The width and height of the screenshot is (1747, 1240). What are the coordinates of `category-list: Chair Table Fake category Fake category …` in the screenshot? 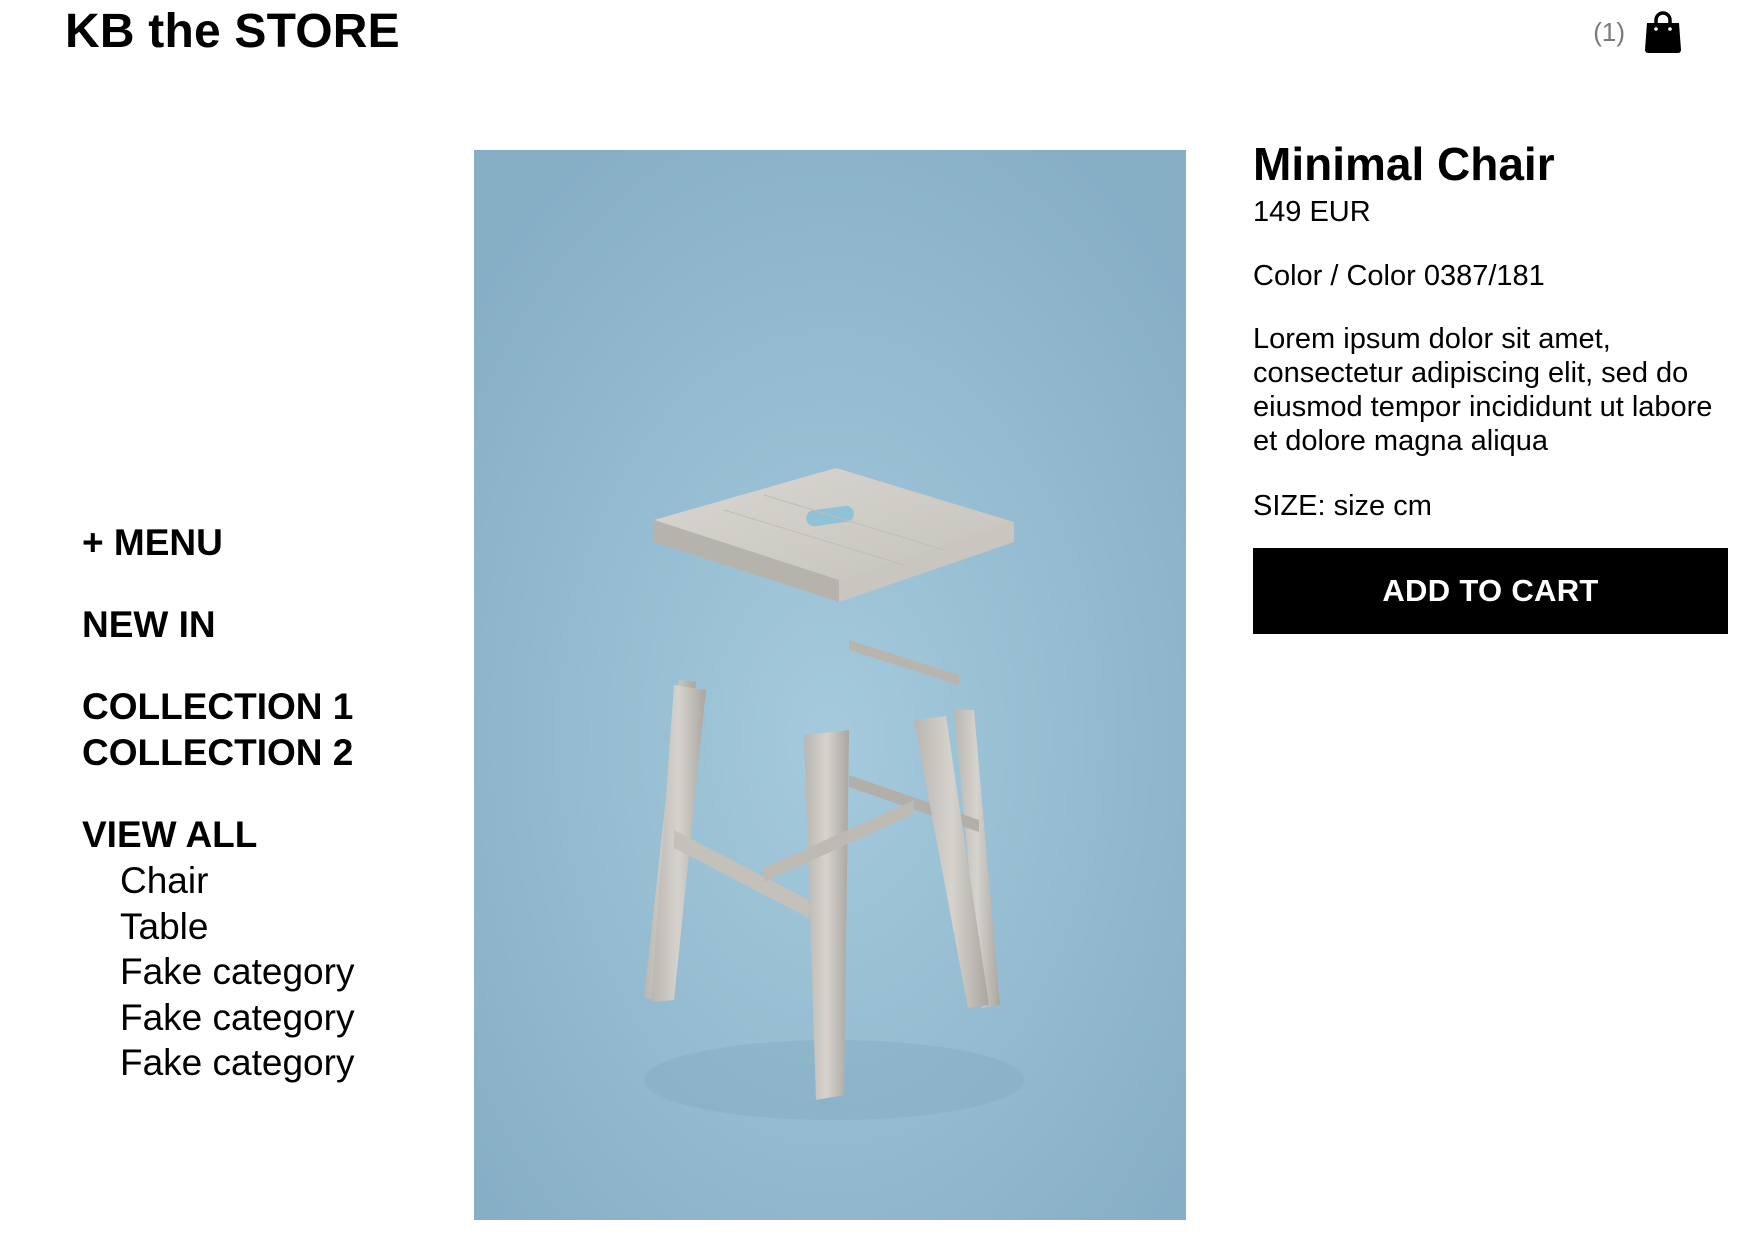 It's located at (252, 972).